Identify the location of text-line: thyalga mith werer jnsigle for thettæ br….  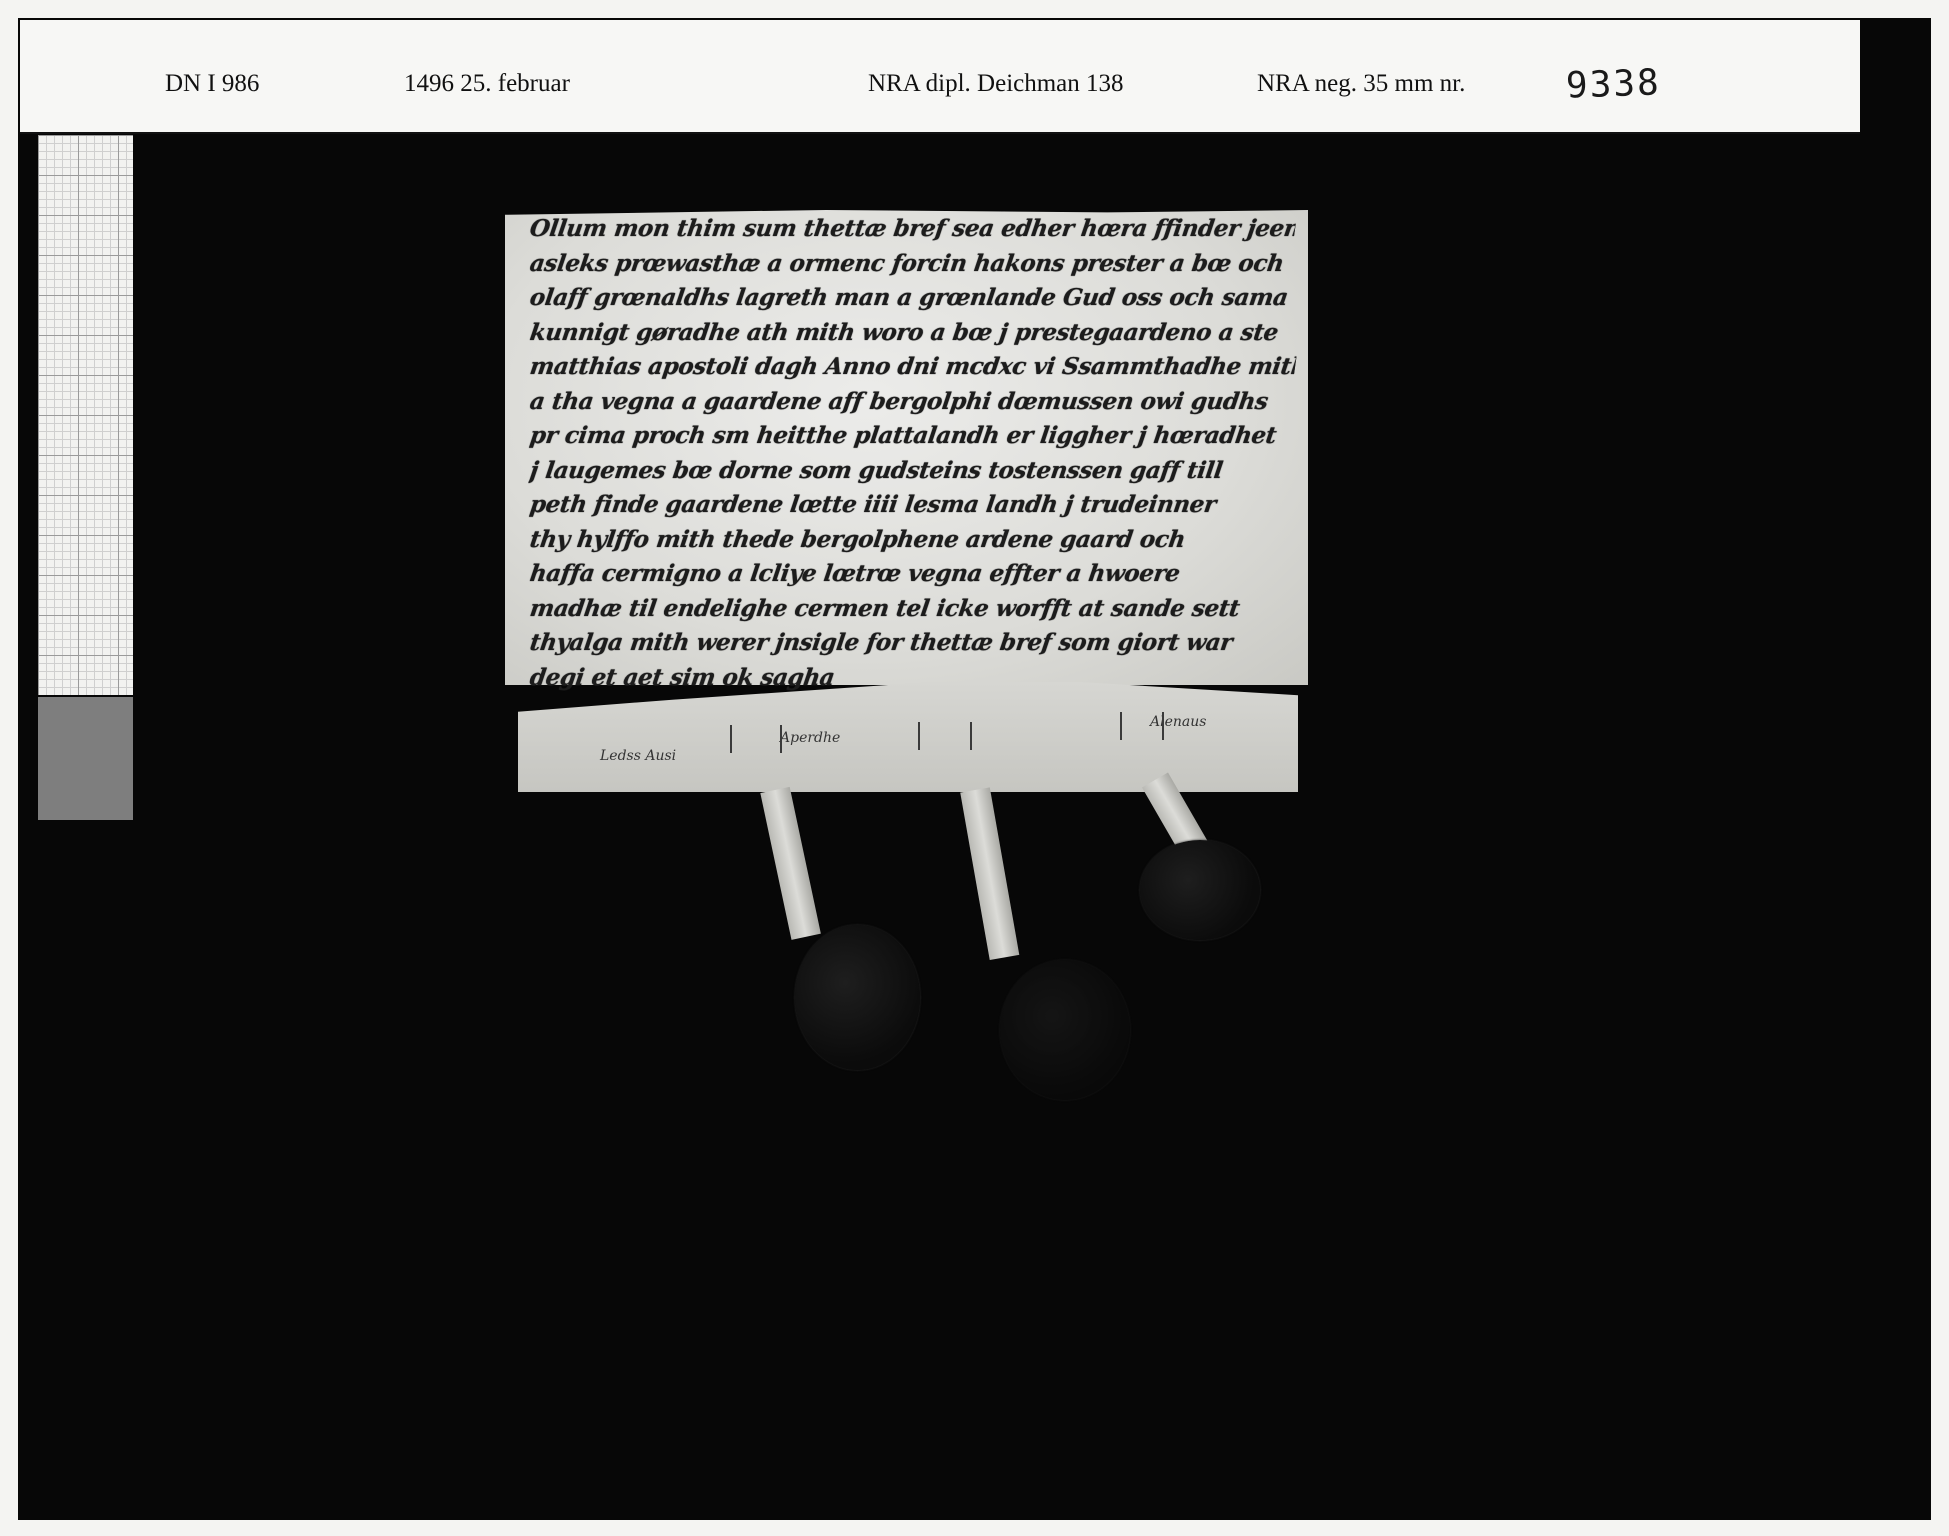
(881, 642).